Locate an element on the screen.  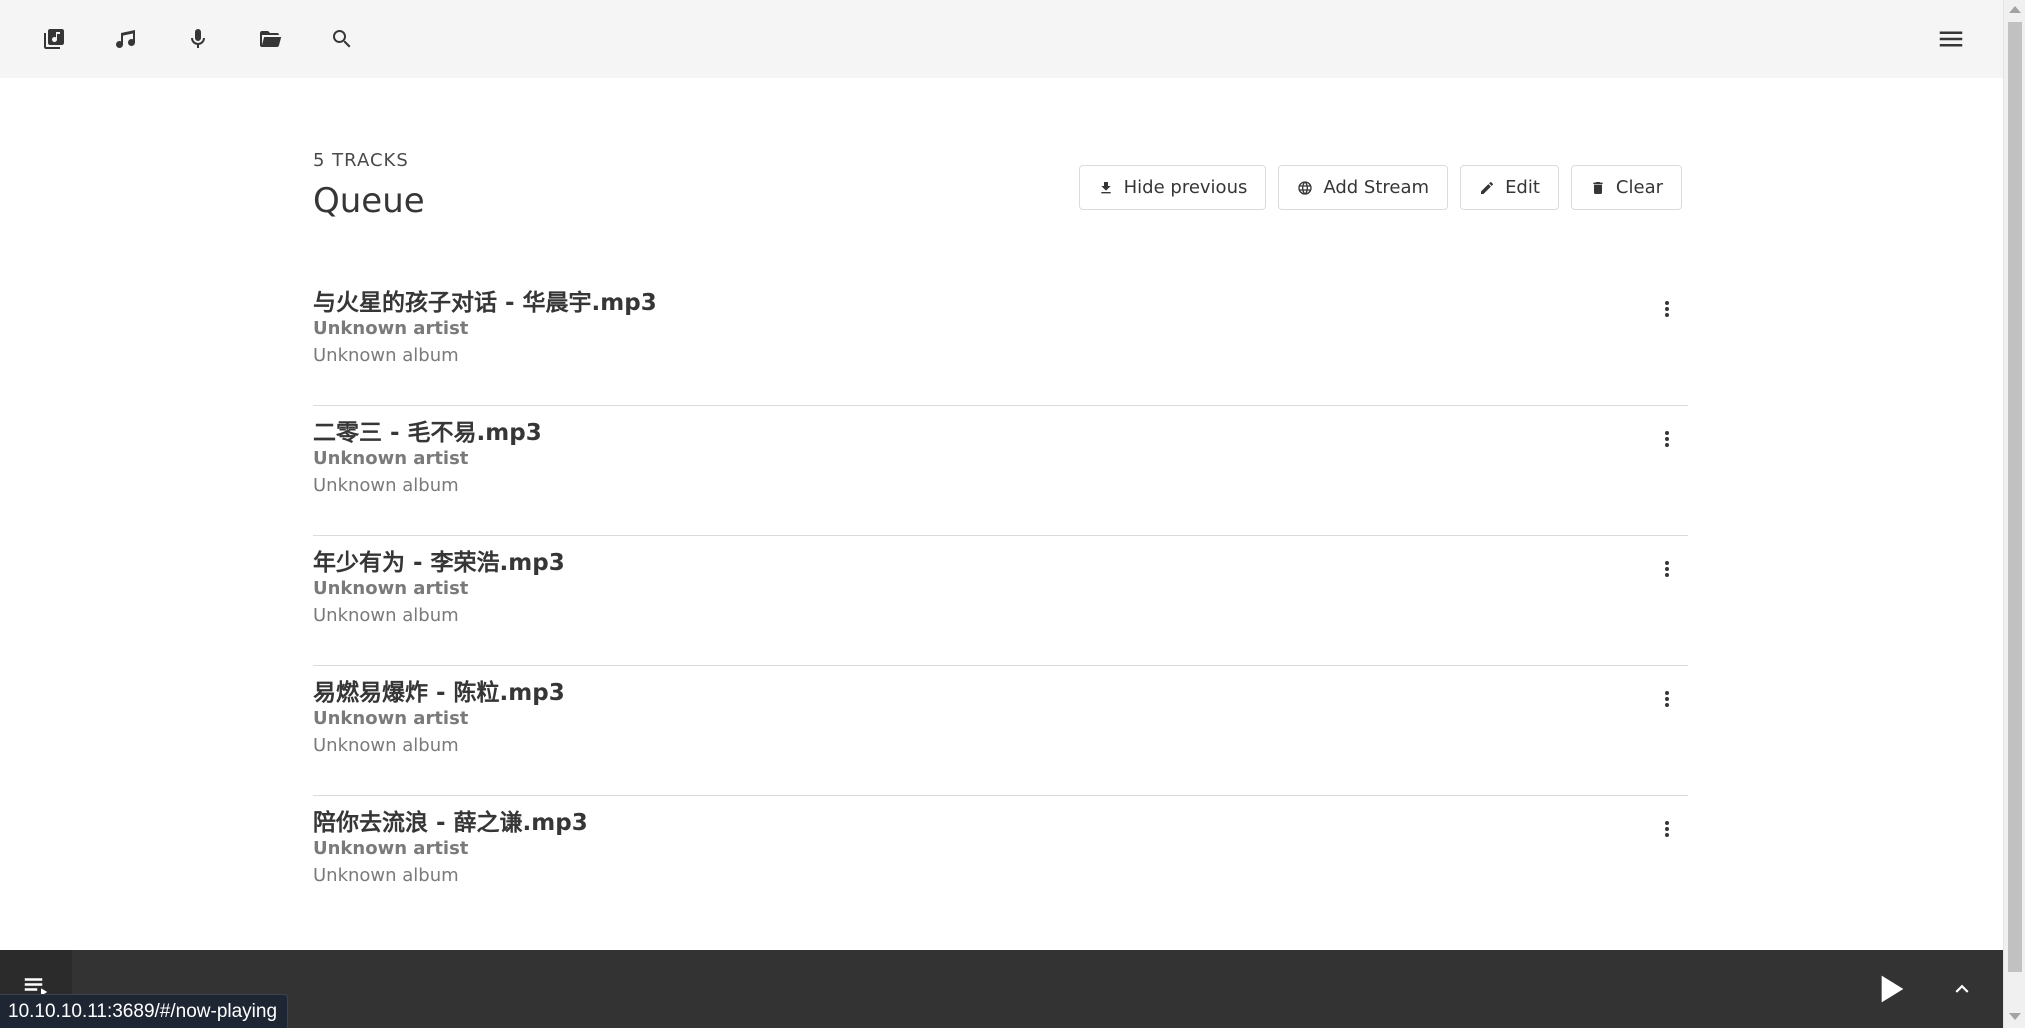
pencil-icon is located at coordinates (1487, 187).